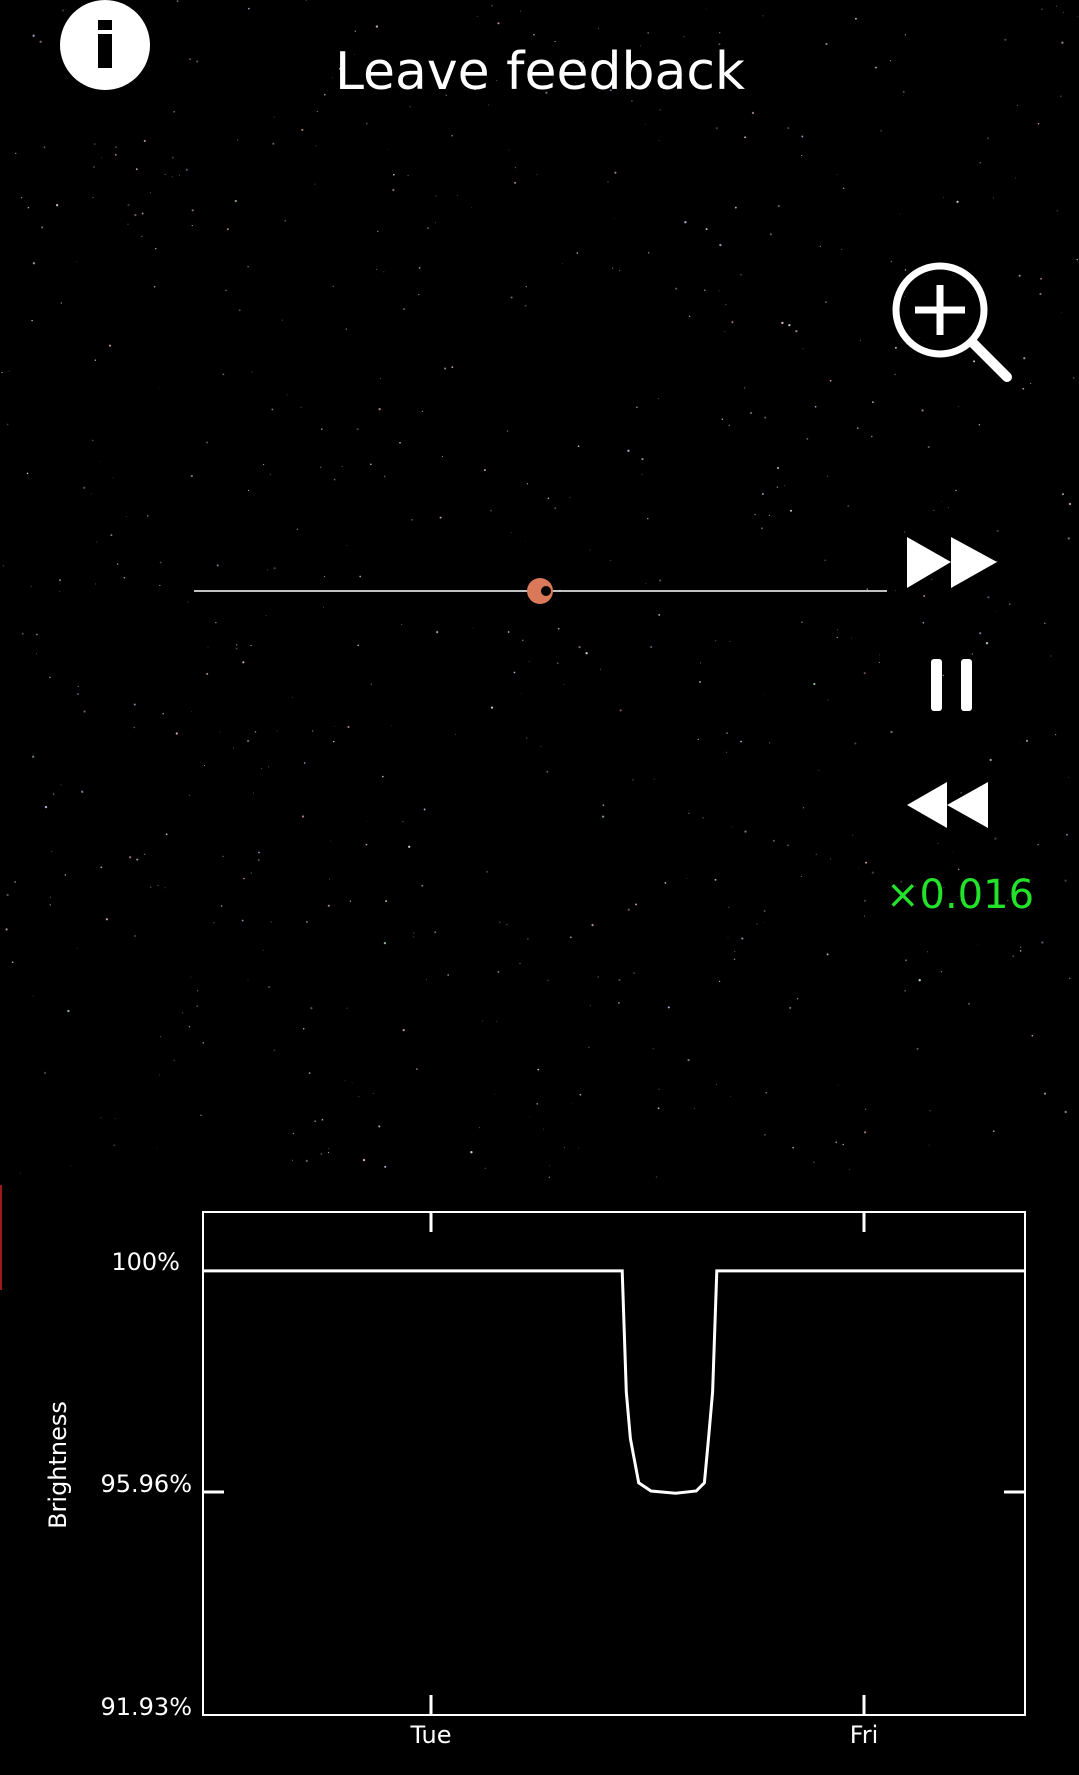 This screenshot has height=1775, width=1079. I want to click on leave-feedback-link: Leave feedback, so click(540, 72).